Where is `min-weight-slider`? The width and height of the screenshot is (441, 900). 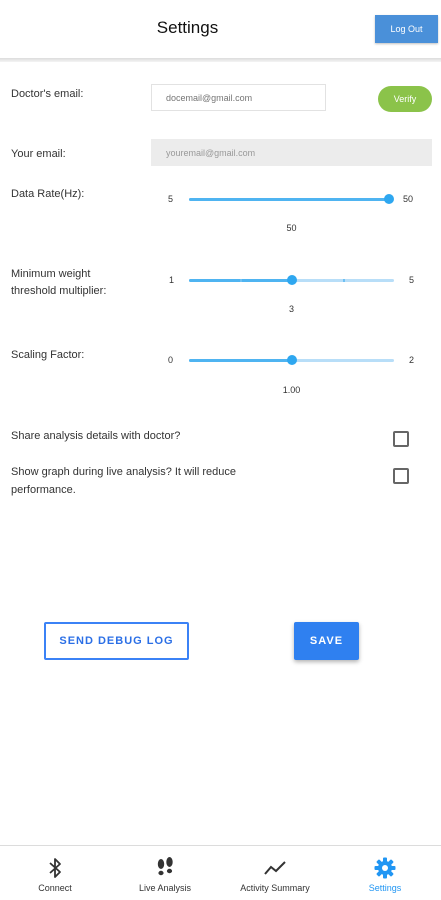
min-weight-slider is located at coordinates (291, 280).